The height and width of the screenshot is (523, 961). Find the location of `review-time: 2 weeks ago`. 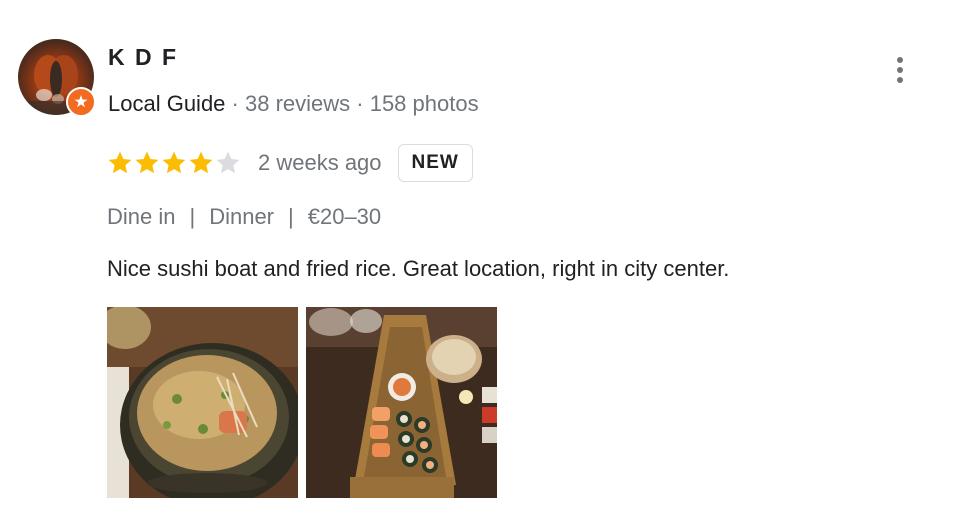

review-time: 2 weeks ago is located at coordinates (320, 162).